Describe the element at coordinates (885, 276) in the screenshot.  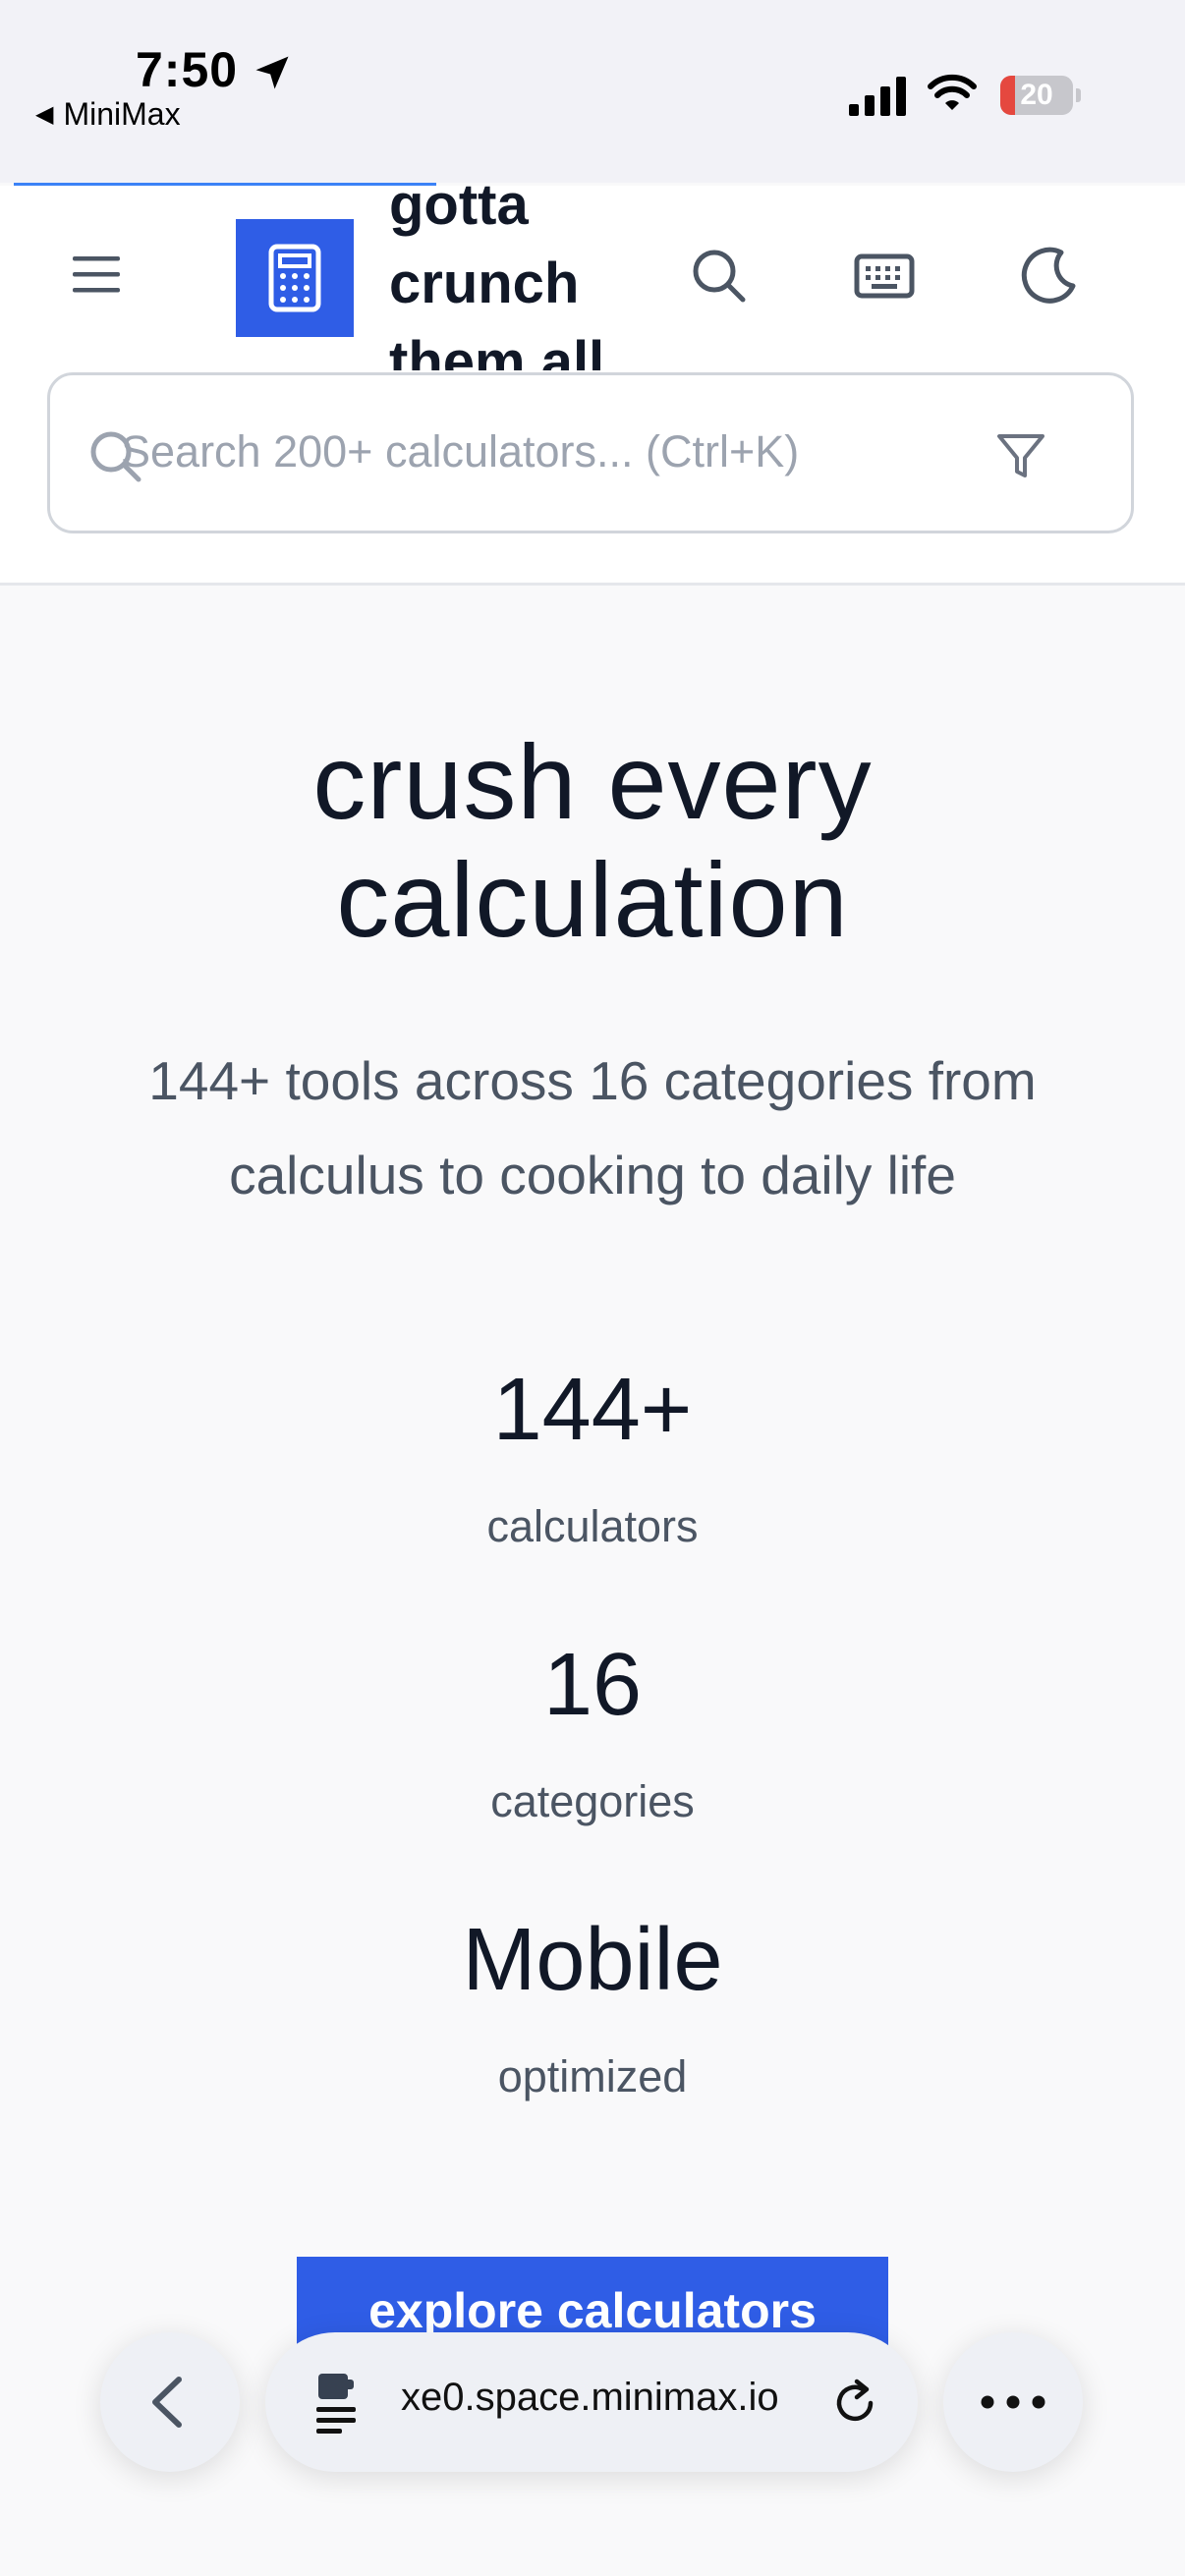
I see `keyboard-icon` at that location.